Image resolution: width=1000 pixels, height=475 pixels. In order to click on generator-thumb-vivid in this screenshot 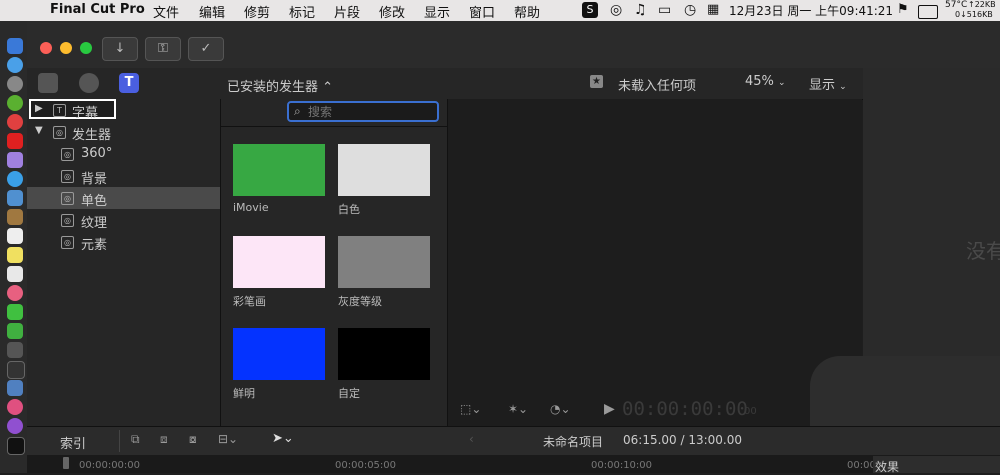, I will do `click(279, 354)`.